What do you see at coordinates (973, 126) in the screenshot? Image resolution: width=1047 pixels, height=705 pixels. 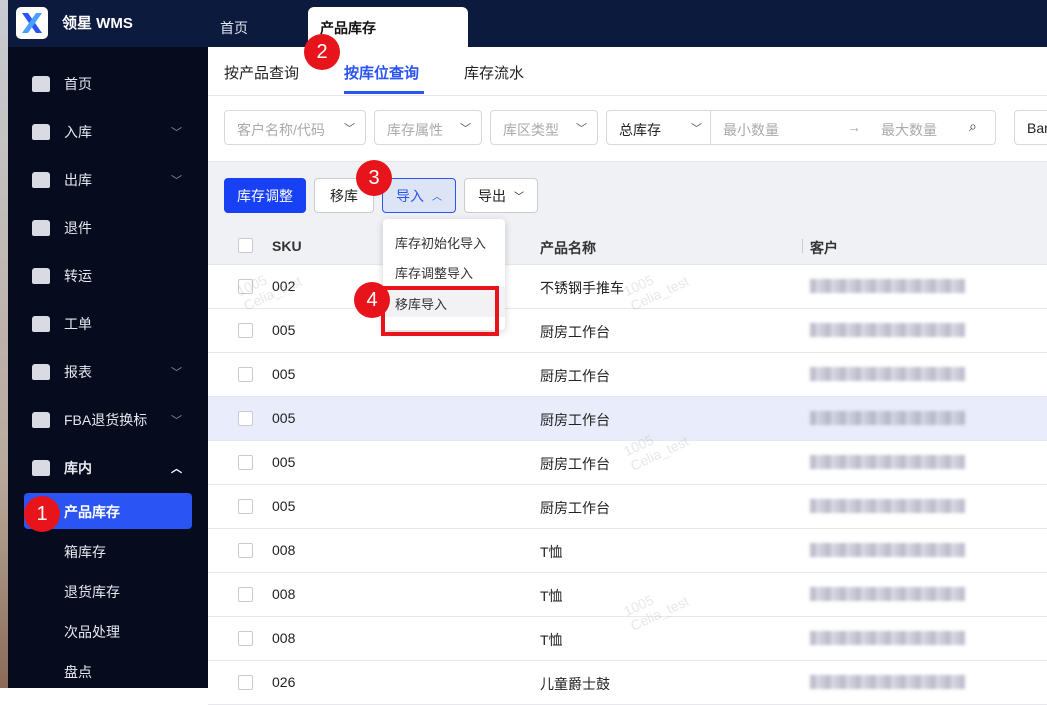 I see `search-icon: ⌕` at bounding box center [973, 126].